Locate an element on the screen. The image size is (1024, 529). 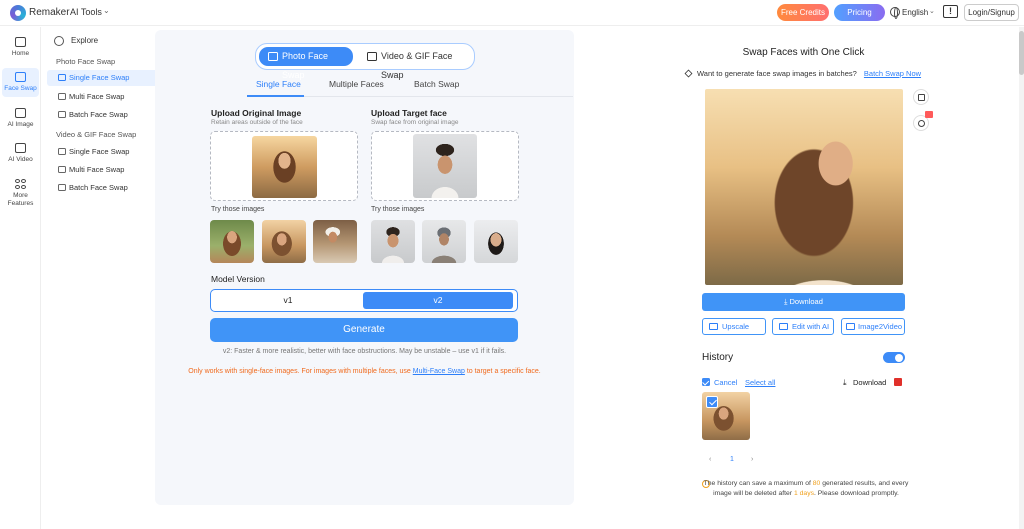
login-signup-button: Login/Signup is located at coordinates (991, 12).